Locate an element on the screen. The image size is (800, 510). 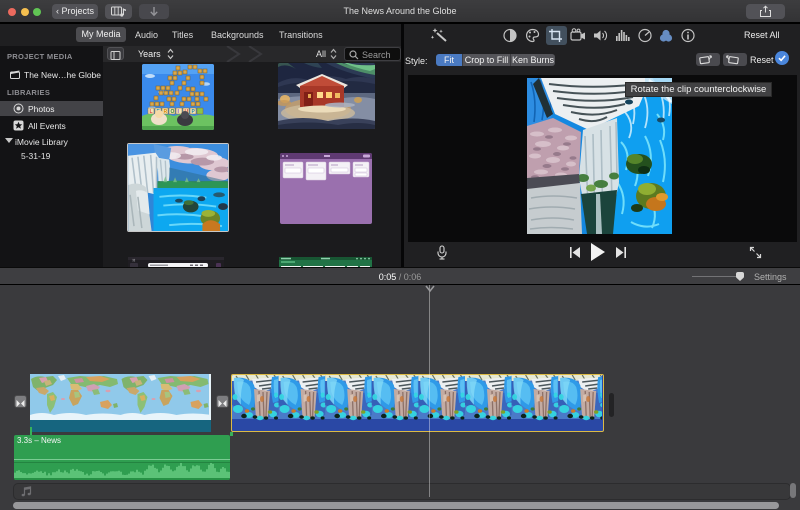
svg-text: R is located at coordinates (166, 112).